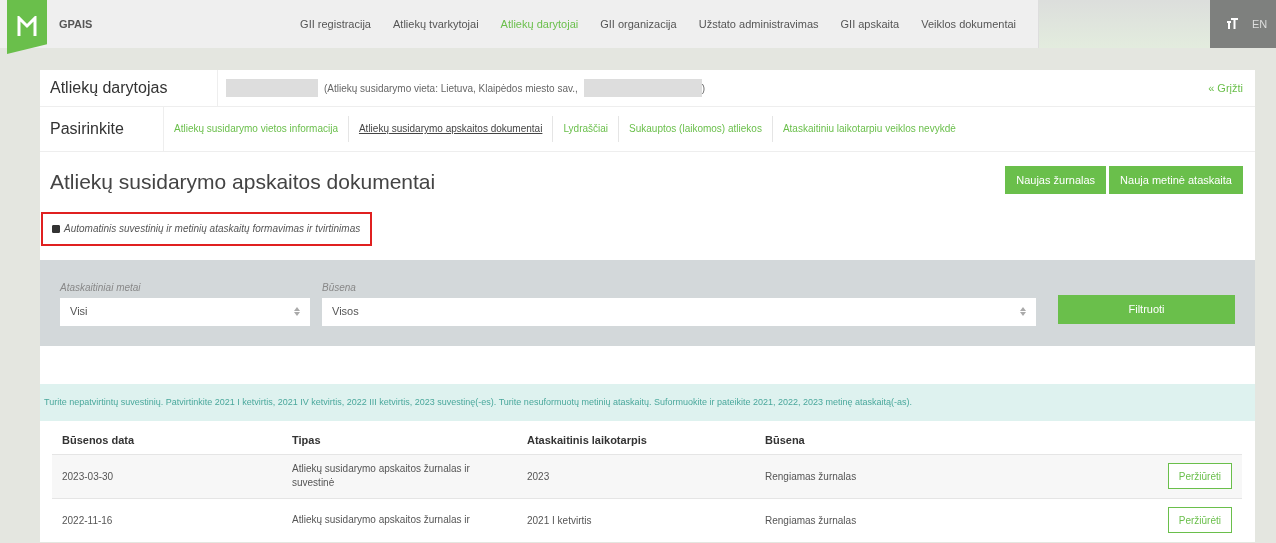 This screenshot has width=1276, height=543. What do you see at coordinates (399, 520) in the screenshot?
I see `table-cell: Atliekų susidarymo apskaitos žurnalas ir` at bounding box center [399, 520].